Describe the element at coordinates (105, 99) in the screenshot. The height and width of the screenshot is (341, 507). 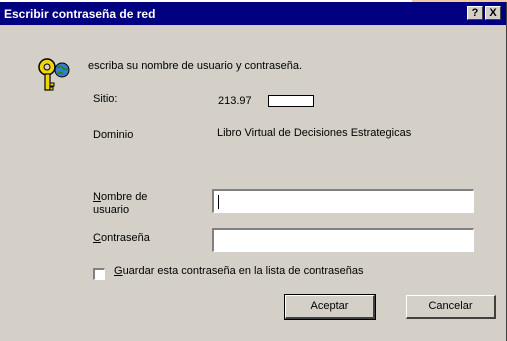
I see `site-label: Sitio:` at that location.